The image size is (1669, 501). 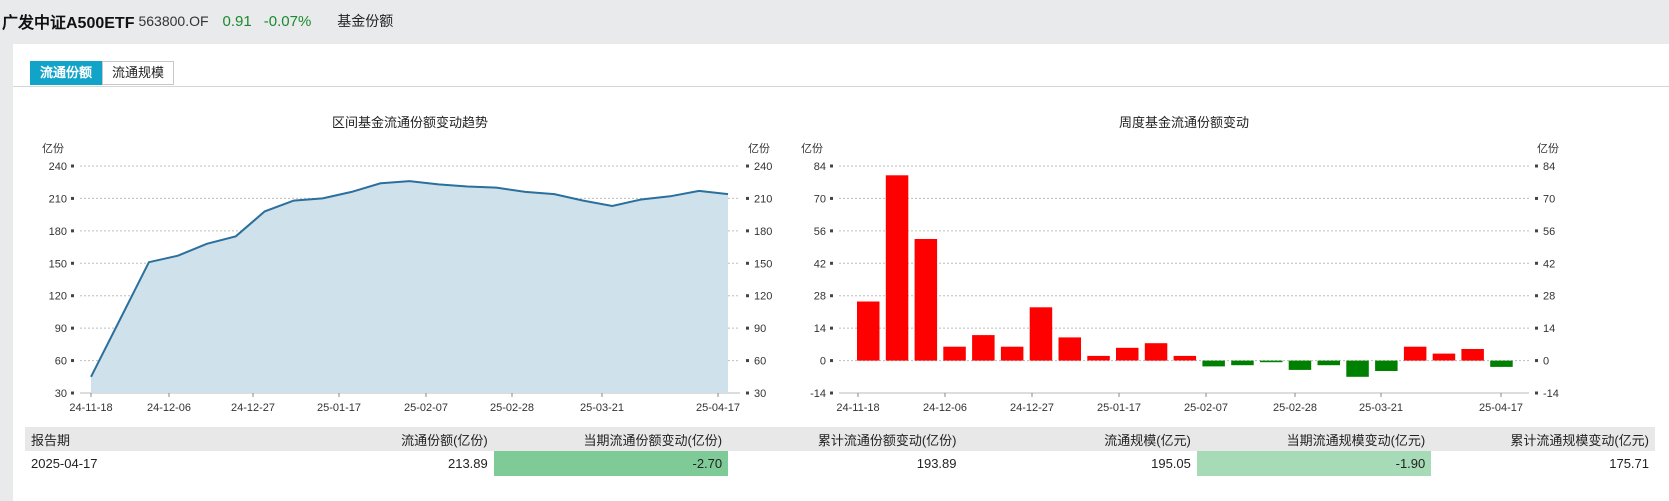 I want to click on trend-y-tick-left: 120, so click(x=58, y=297).